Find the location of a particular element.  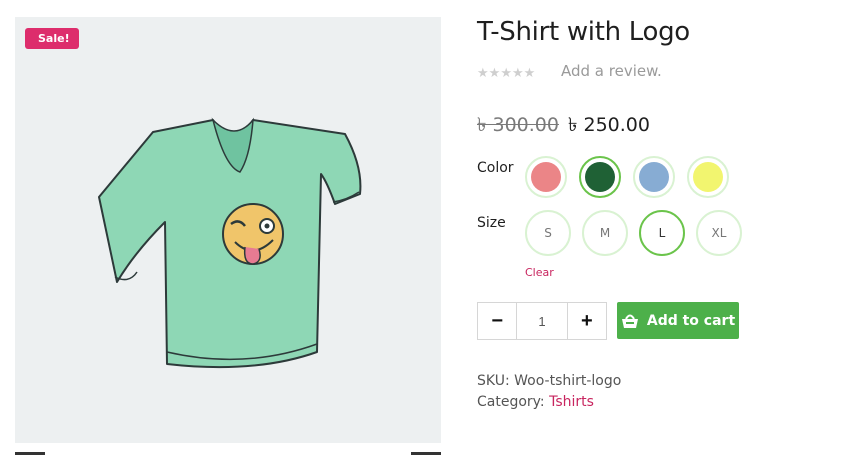

category-link: Tshirts is located at coordinates (571, 402).